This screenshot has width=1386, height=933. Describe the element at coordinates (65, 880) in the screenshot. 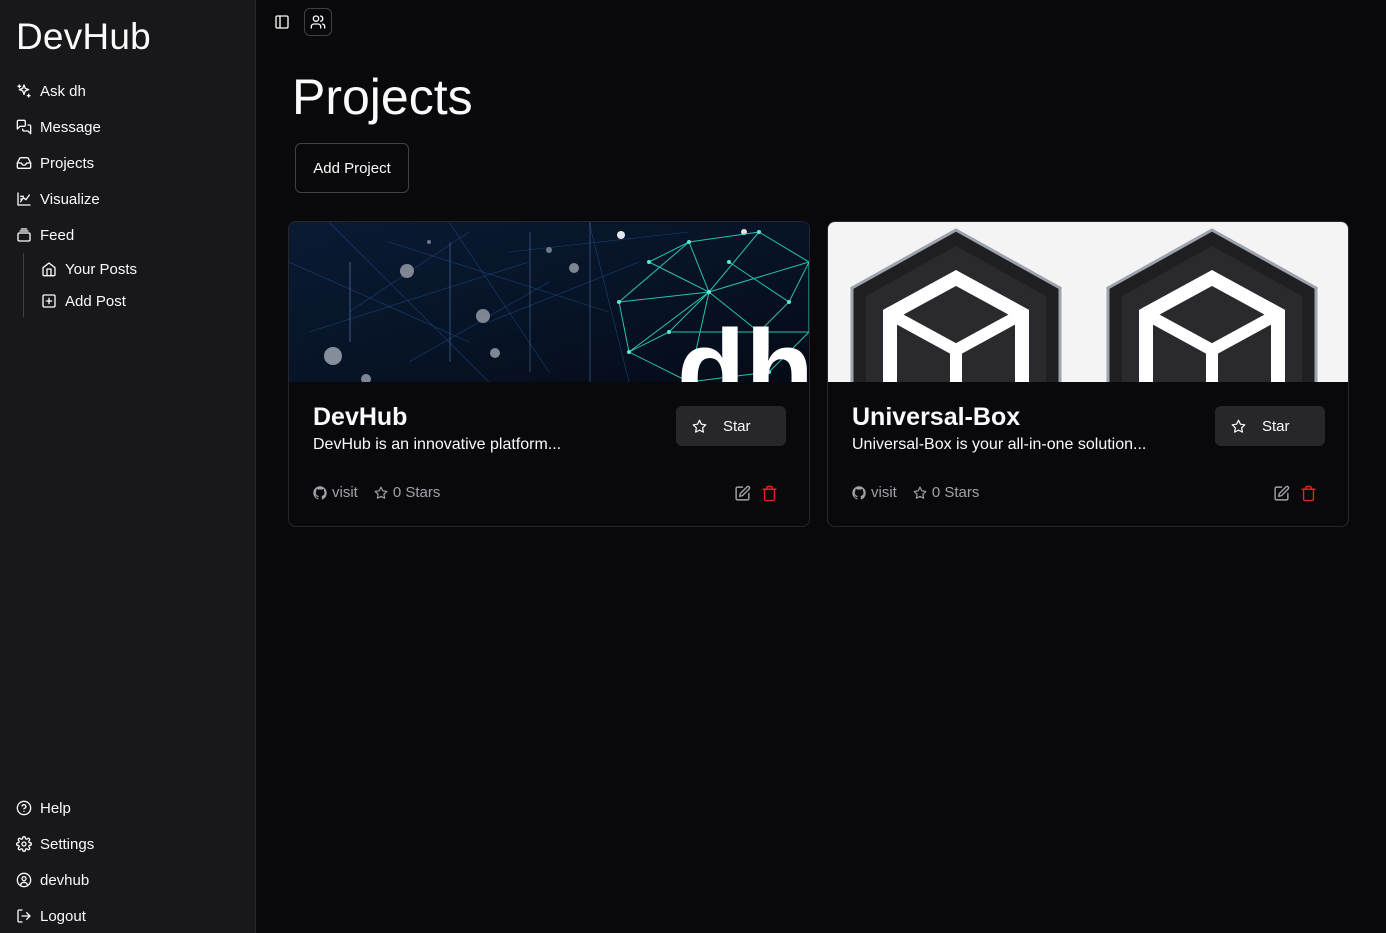

I see `nav-label-profile: devhub` at that location.